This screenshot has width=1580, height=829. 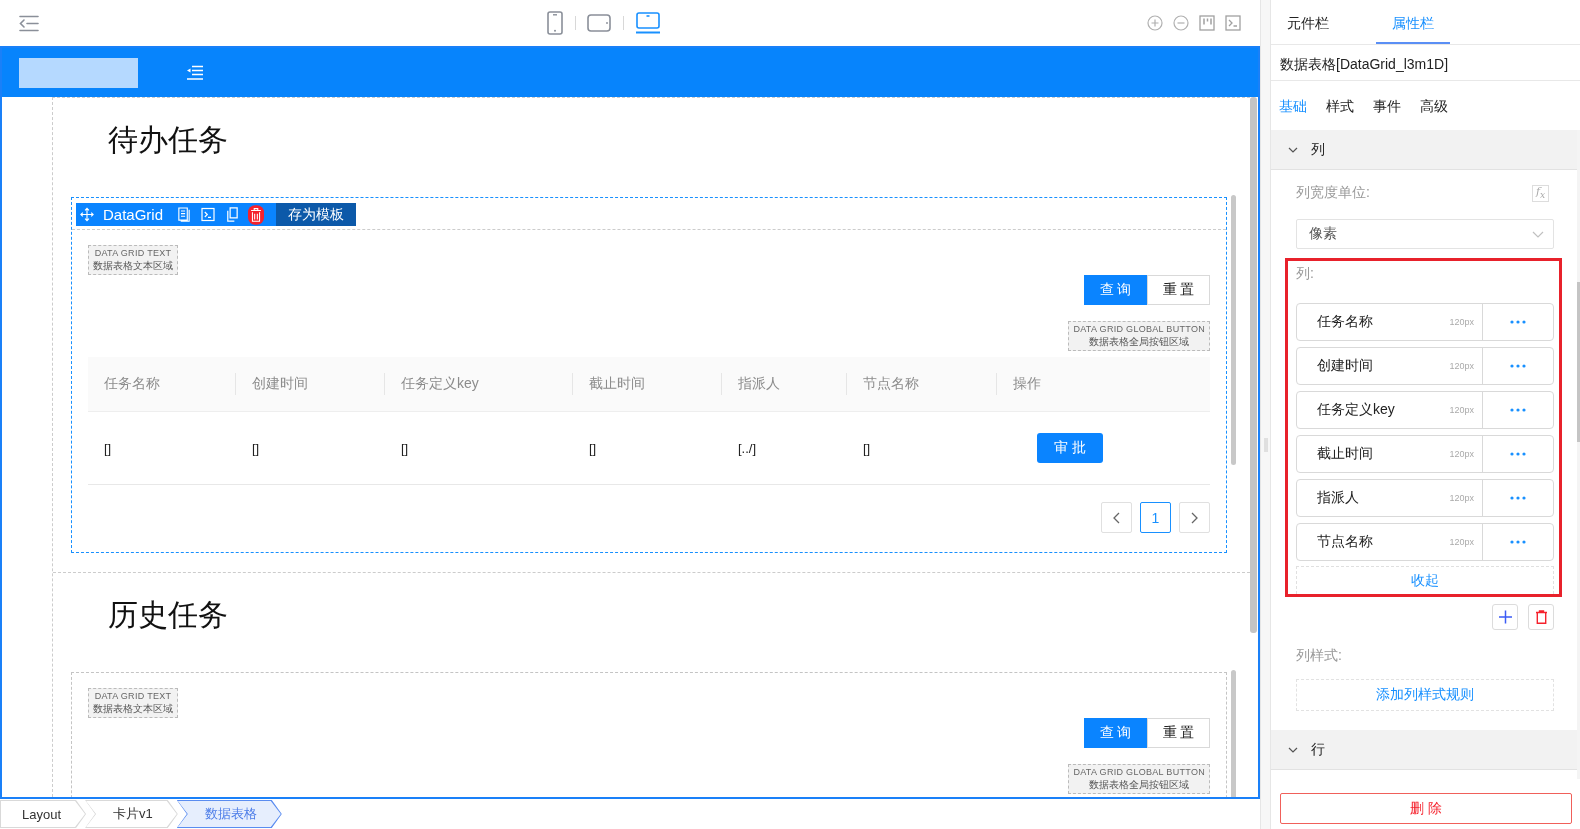 What do you see at coordinates (1425, 454) in the screenshot?
I see `column-item: 截止时间 120px` at bounding box center [1425, 454].